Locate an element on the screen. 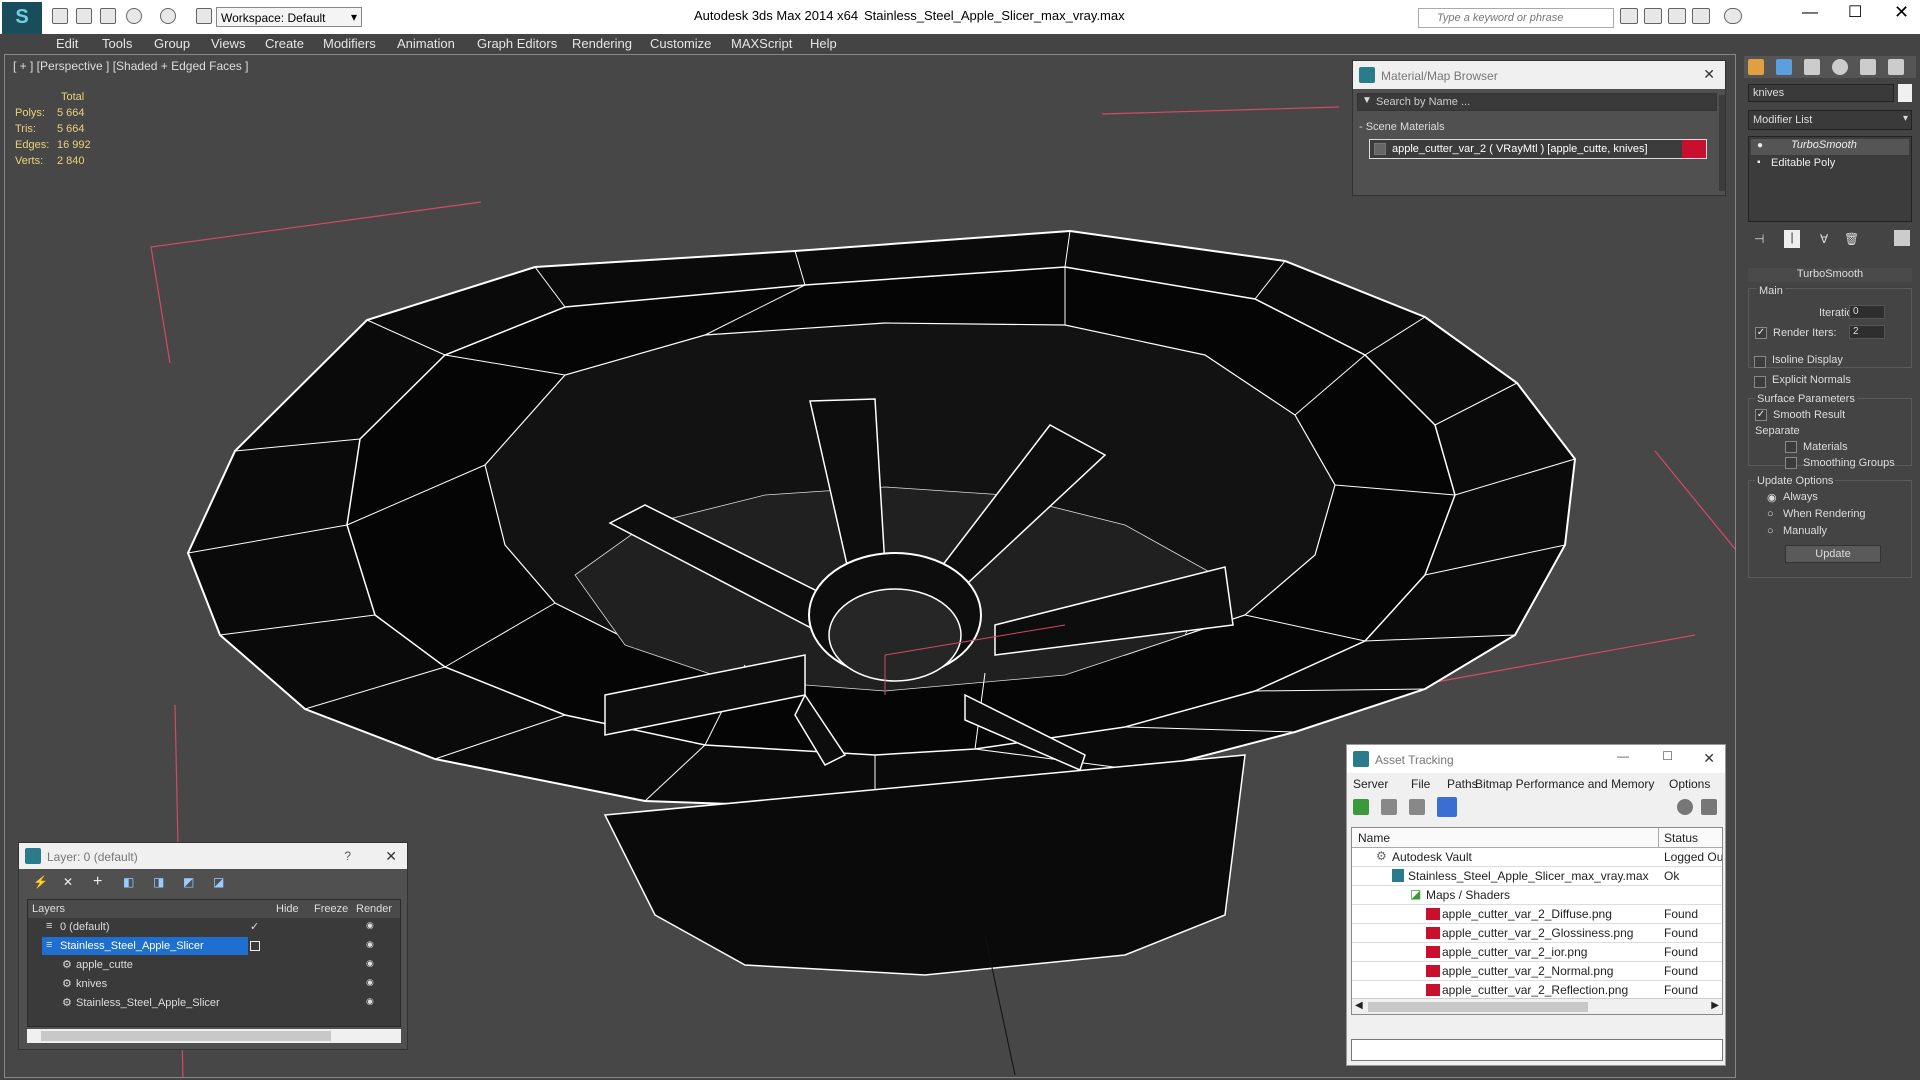 The image size is (1920, 1080). create-layer-icon: ⚡ is located at coordinates (40, 882).